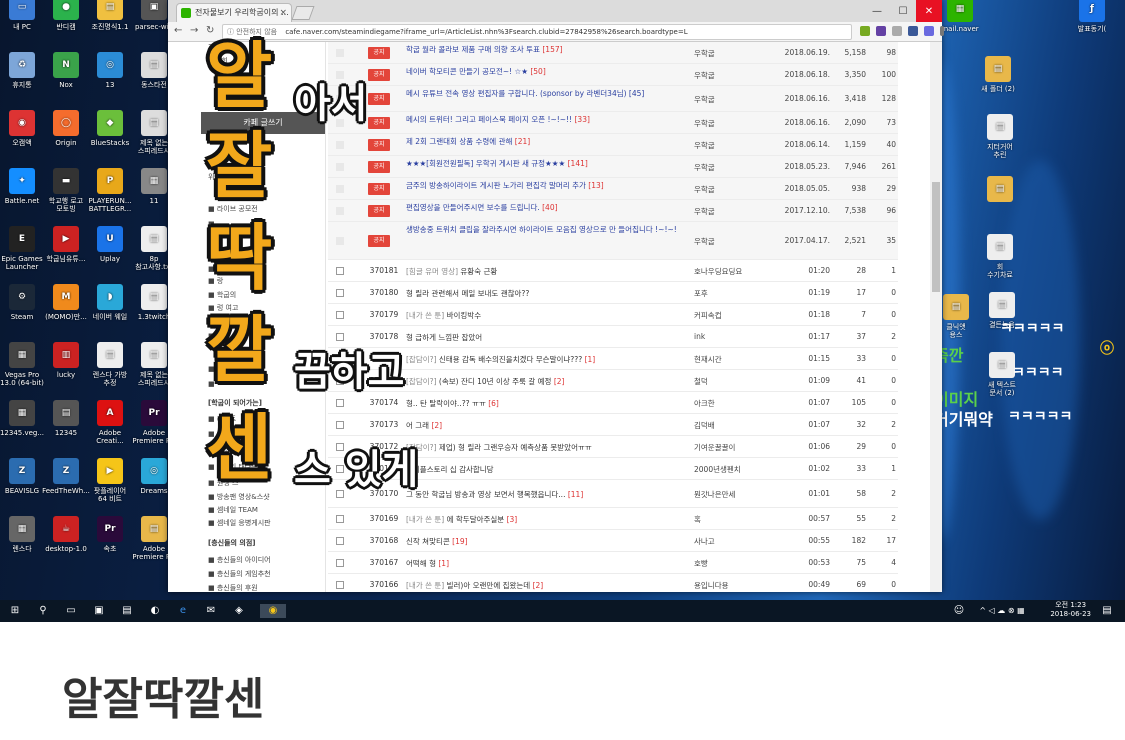  What do you see at coordinates (541, 208) in the screenshot?
I see `notice-title-link: 편집영상을 만들어주시면 보수를 드립니다. [40]` at bounding box center [541, 208].